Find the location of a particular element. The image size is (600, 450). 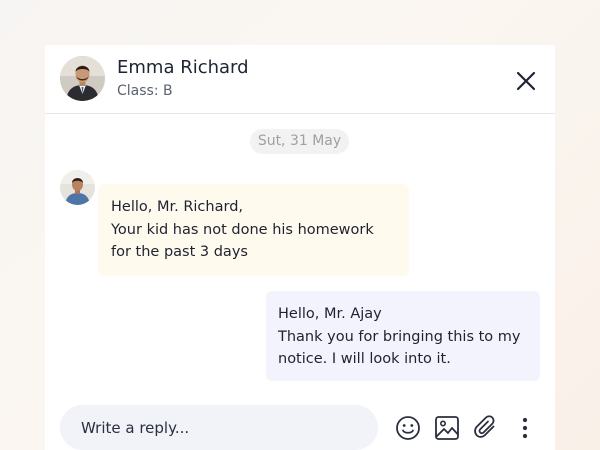

paperclip-icon is located at coordinates (486, 428).